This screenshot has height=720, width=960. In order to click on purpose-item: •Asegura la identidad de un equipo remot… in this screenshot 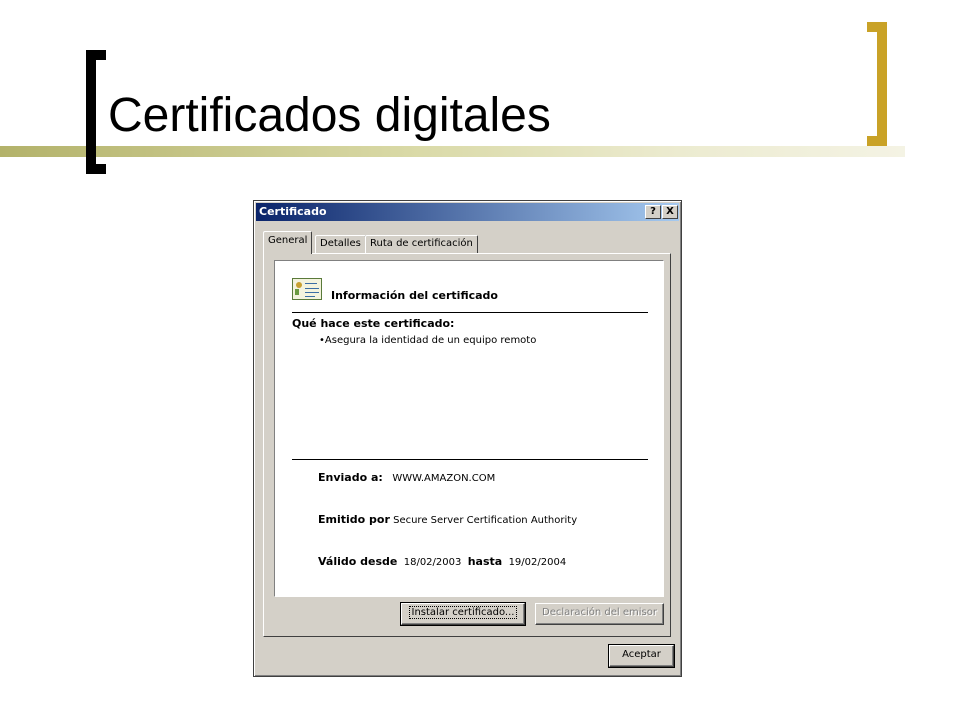, I will do `click(428, 340)`.